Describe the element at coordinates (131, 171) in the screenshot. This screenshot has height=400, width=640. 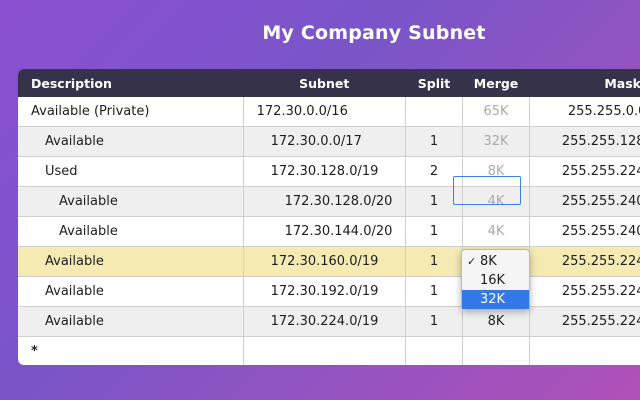
I see `description-cell: Used` at that location.